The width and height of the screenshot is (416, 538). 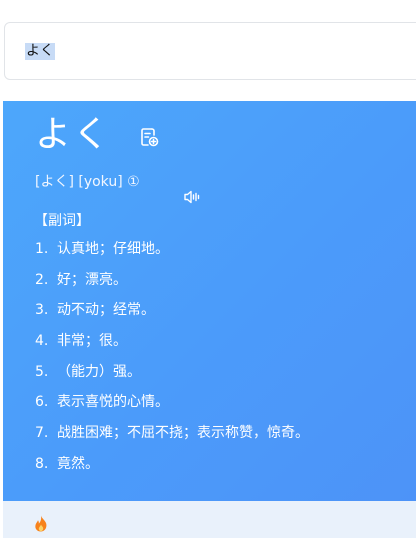 I want to click on definition-text: 表示喜悦的心情。, so click(x=113, y=402).